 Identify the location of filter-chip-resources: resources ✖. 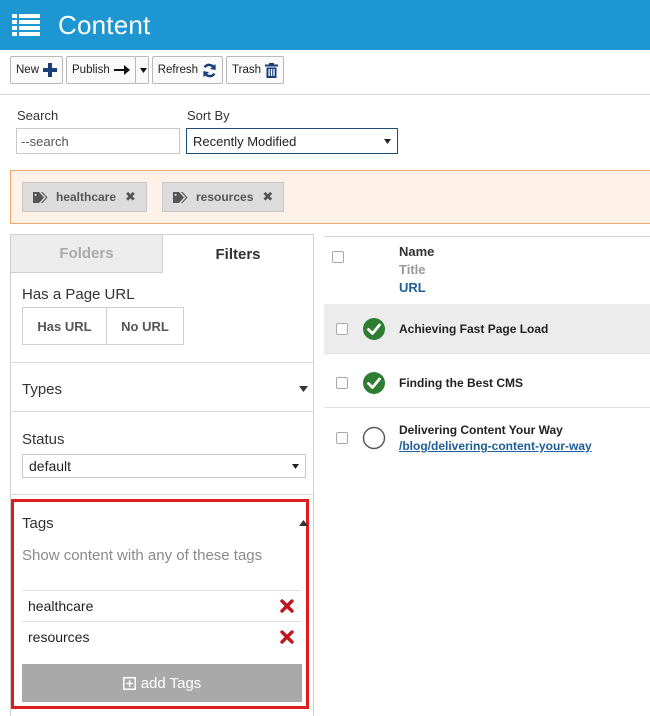
(223, 197).